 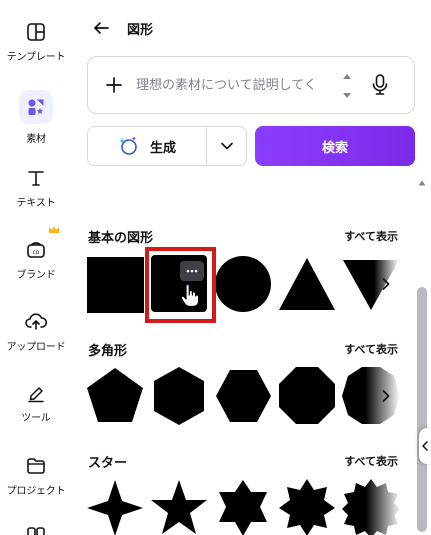 I want to click on hand-cursor-icon, so click(x=190, y=296).